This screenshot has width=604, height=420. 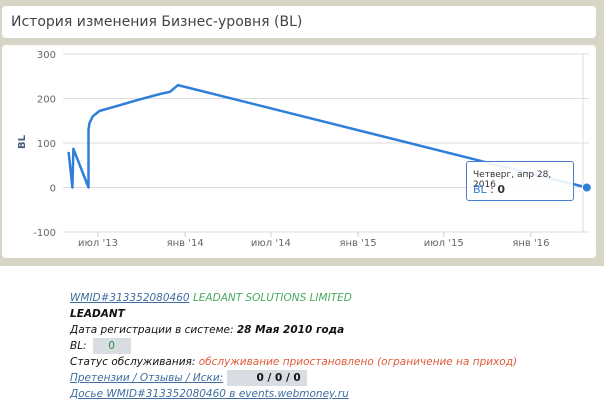 I want to click on company-name: LEADANT SOLUTIONS LIMITED, so click(x=272, y=298).